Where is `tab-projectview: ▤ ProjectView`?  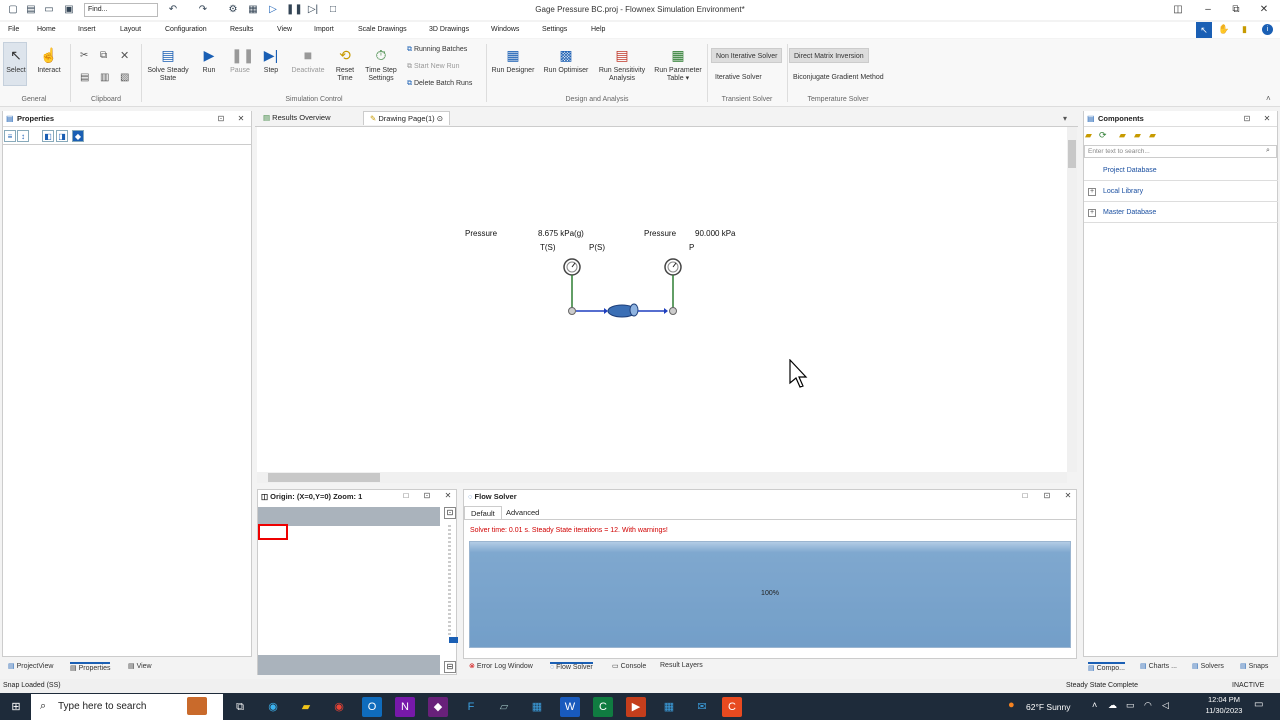 tab-projectview: ▤ ProjectView is located at coordinates (30, 666).